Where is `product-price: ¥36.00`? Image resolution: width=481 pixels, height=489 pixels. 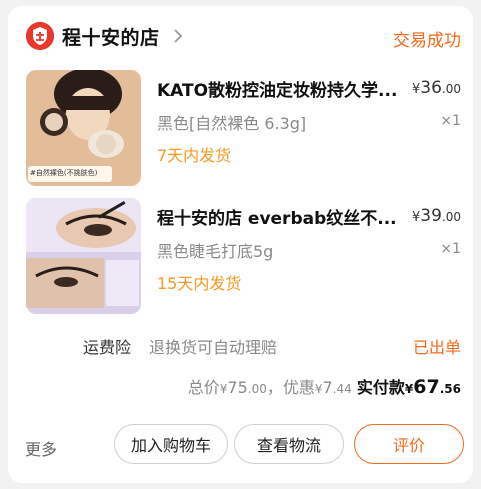 product-price: ¥36.00 is located at coordinates (436, 88).